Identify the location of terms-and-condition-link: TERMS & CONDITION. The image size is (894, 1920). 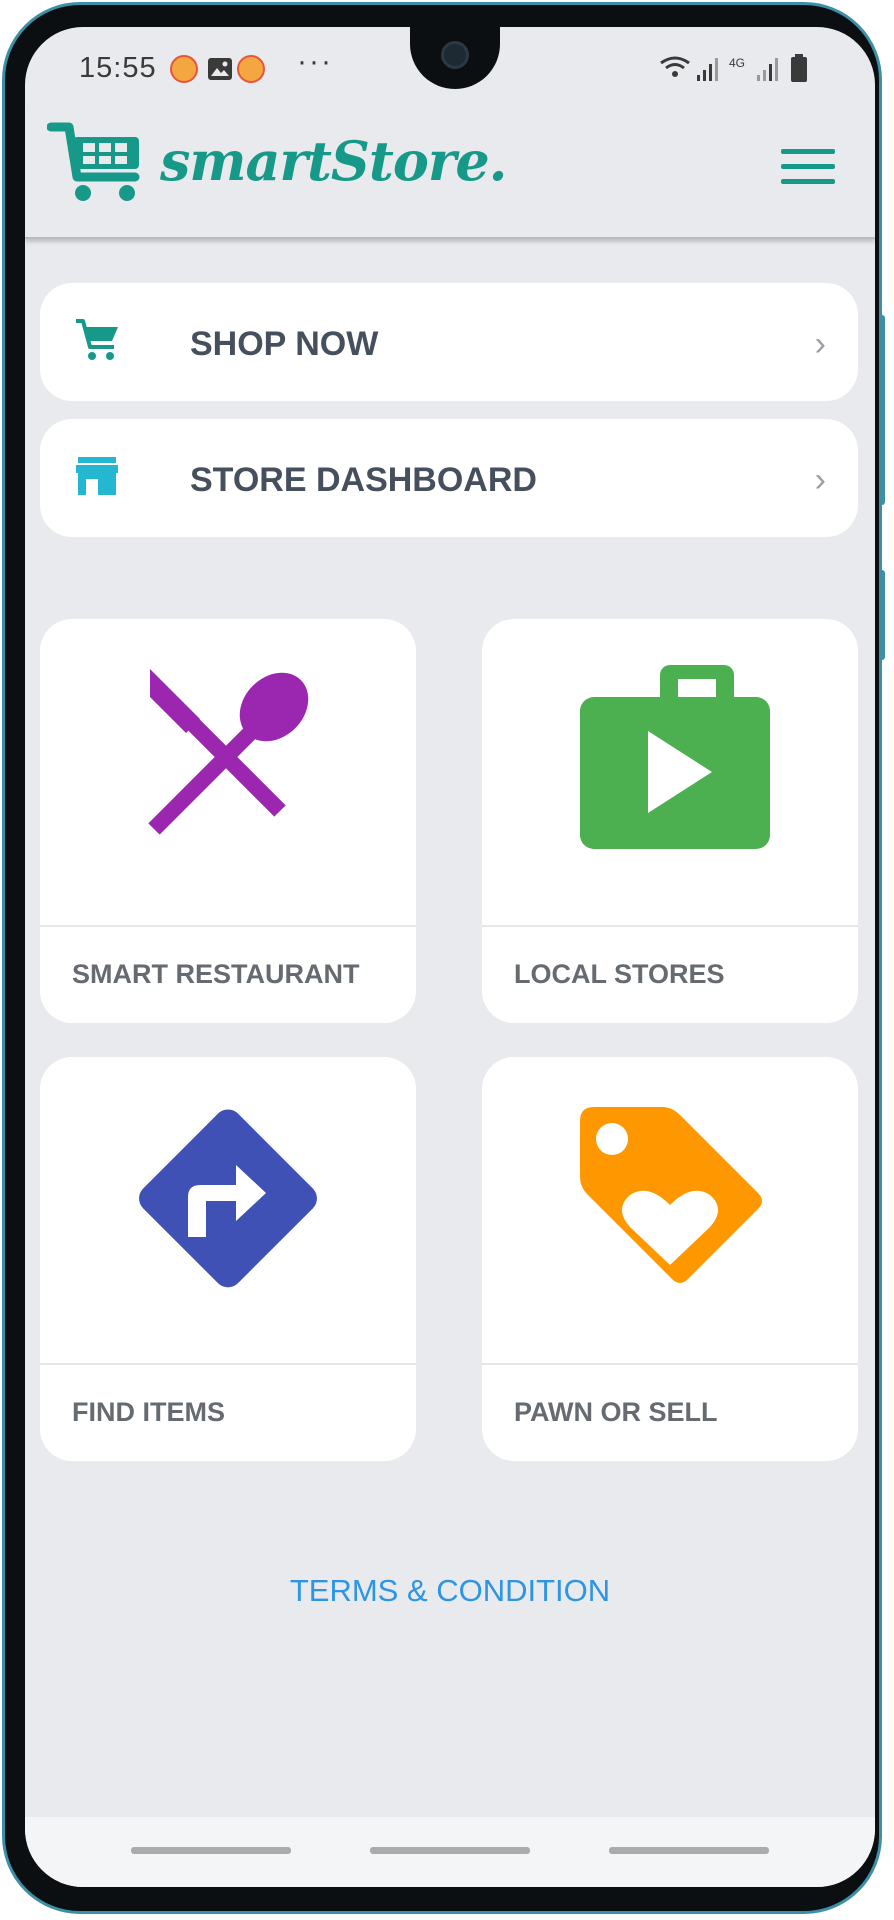
(450, 1591).